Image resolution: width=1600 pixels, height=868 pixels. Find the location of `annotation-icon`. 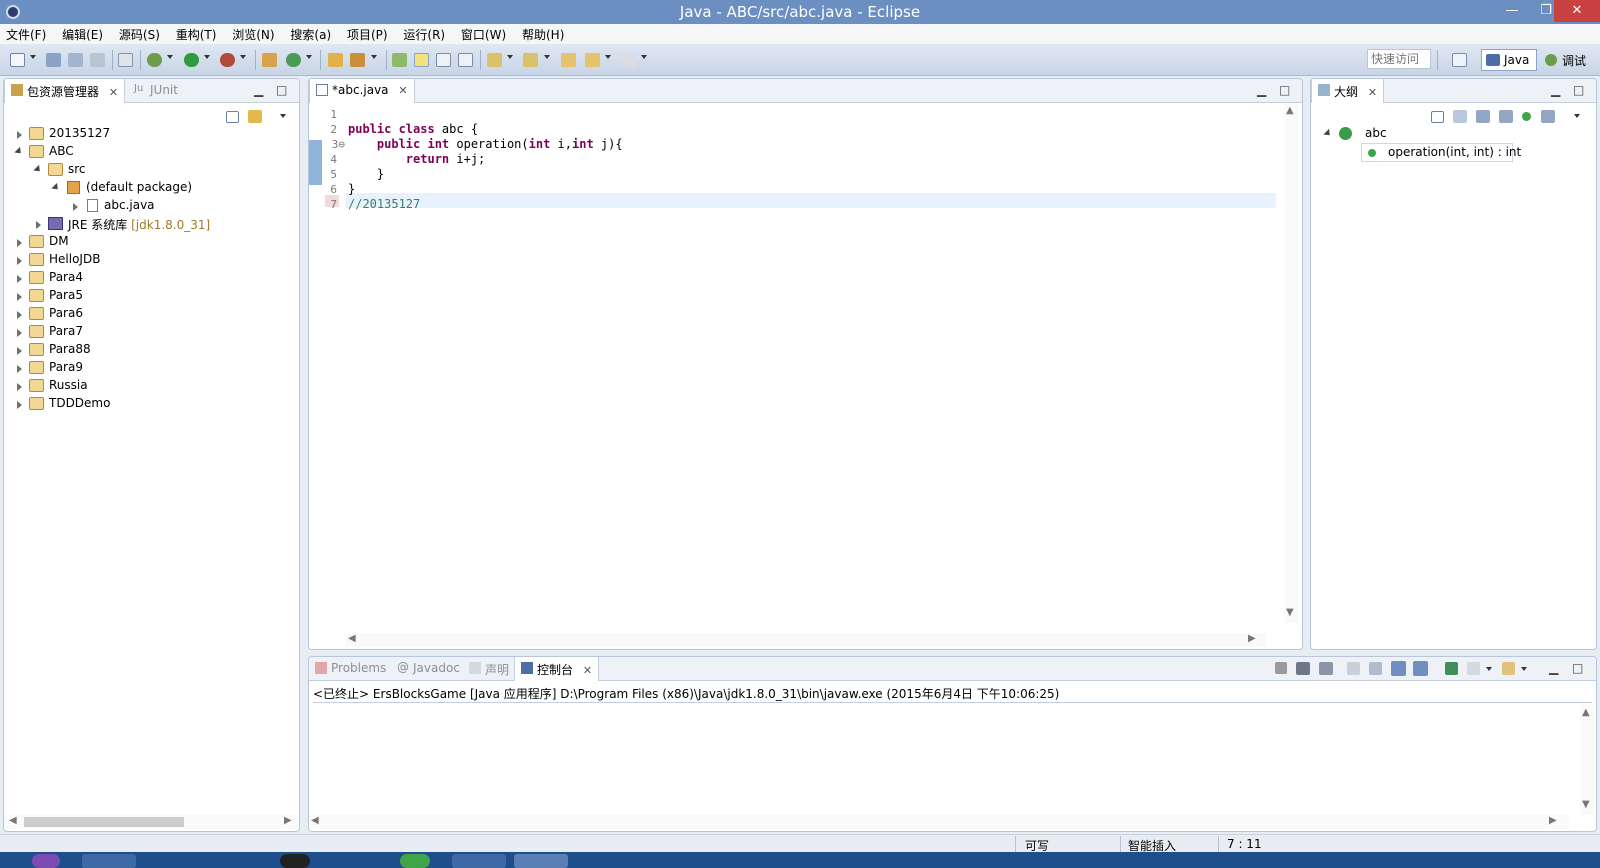

annotation-icon is located at coordinates (399, 60).